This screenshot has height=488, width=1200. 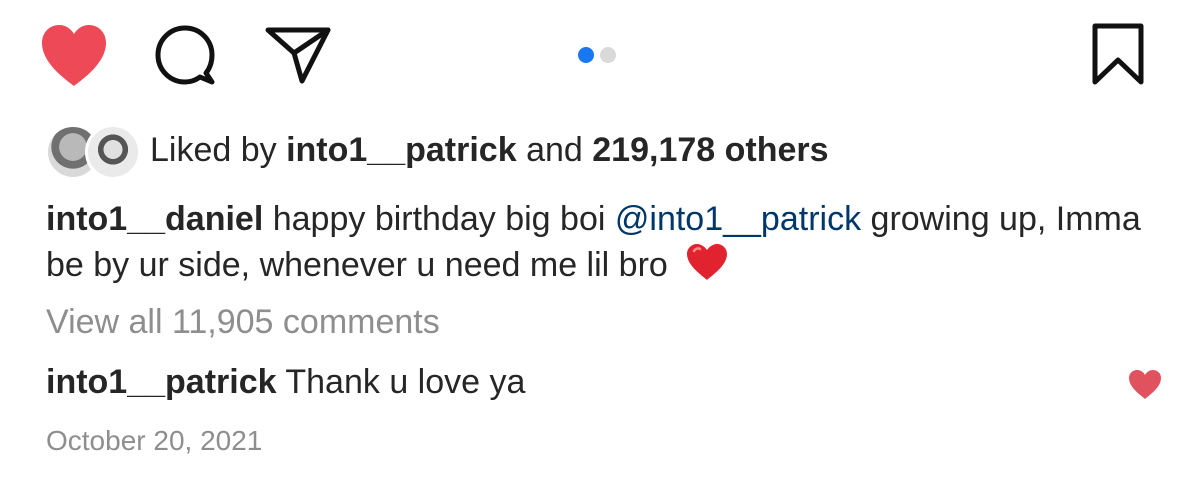 I want to click on carousel-indicator, so click(x=597, y=55).